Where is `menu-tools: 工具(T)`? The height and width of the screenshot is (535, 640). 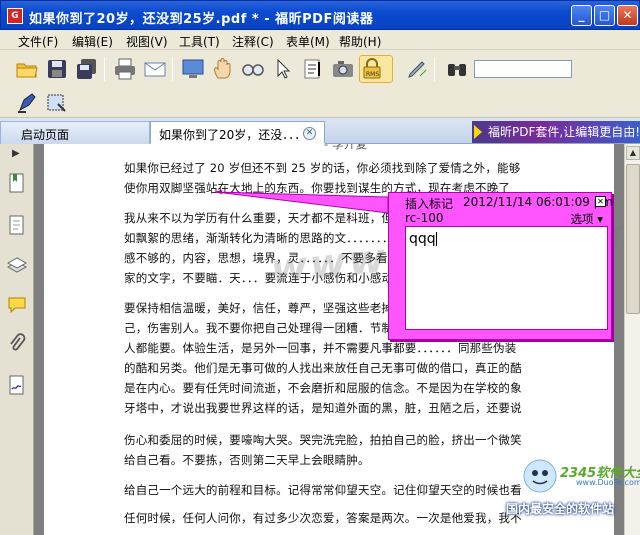 menu-tools: 工具(T) is located at coordinates (199, 41).